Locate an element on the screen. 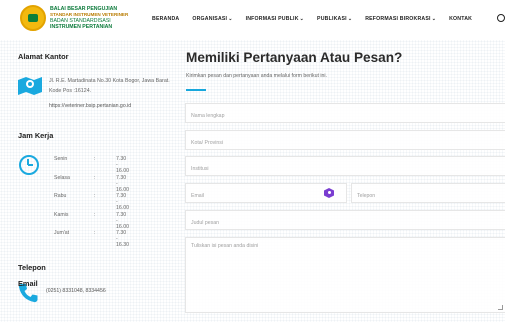 The image size is (505, 322). phone-number: (0251) 8331048, 8334456 is located at coordinates (76, 291).